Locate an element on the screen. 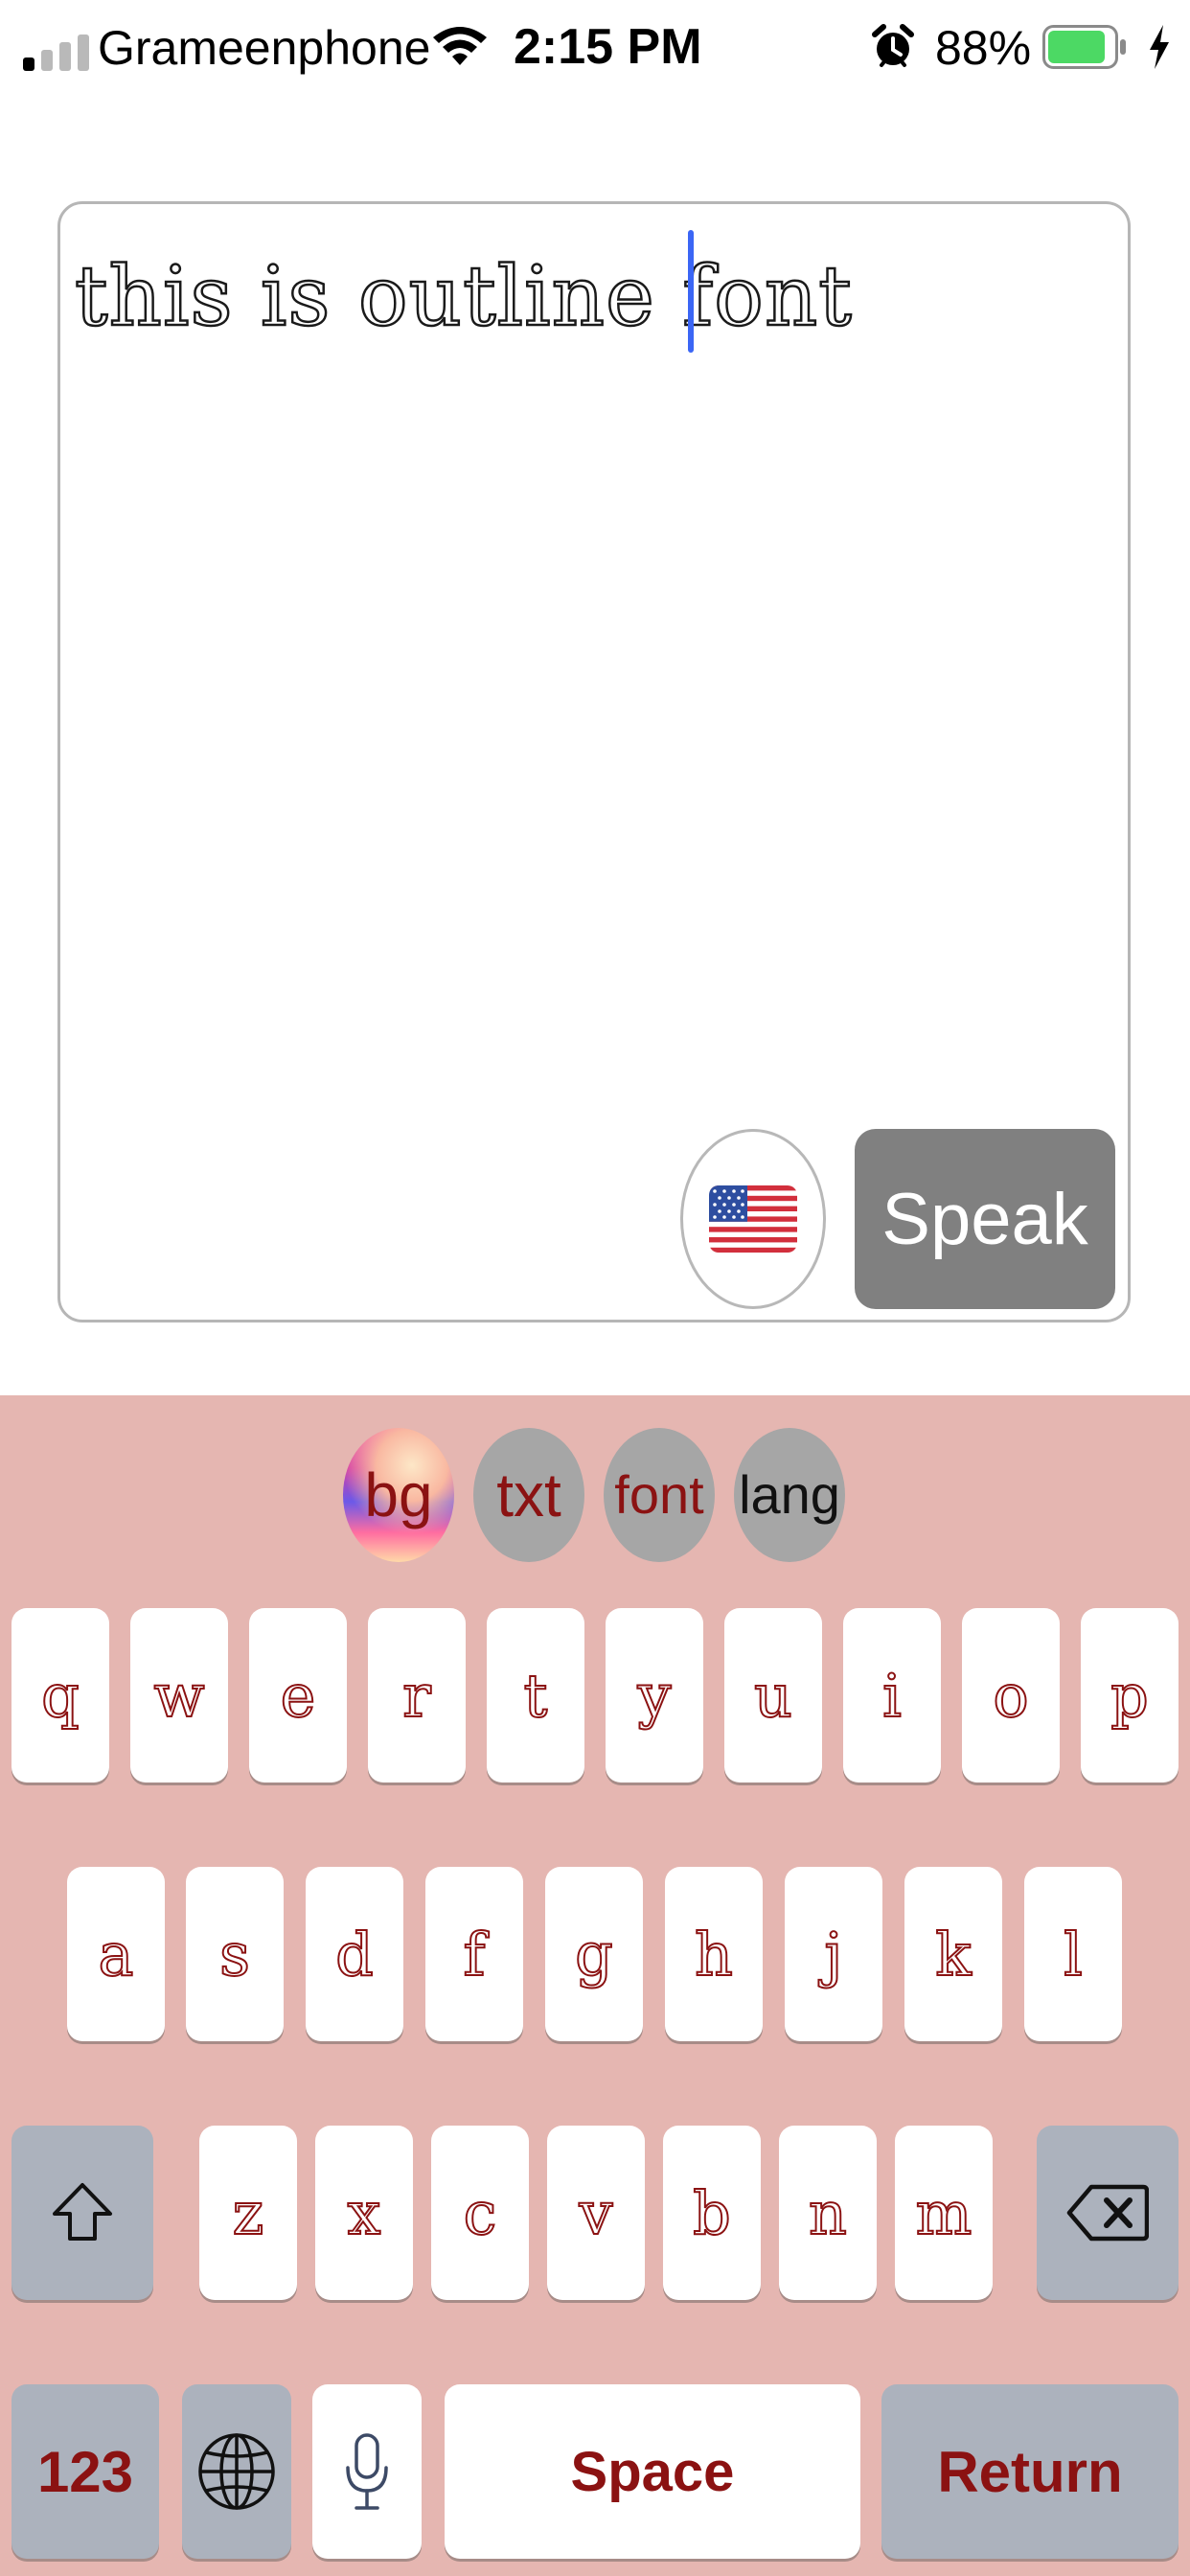 The image size is (1190, 2576). microphone-icon is located at coordinates (367, 2471).